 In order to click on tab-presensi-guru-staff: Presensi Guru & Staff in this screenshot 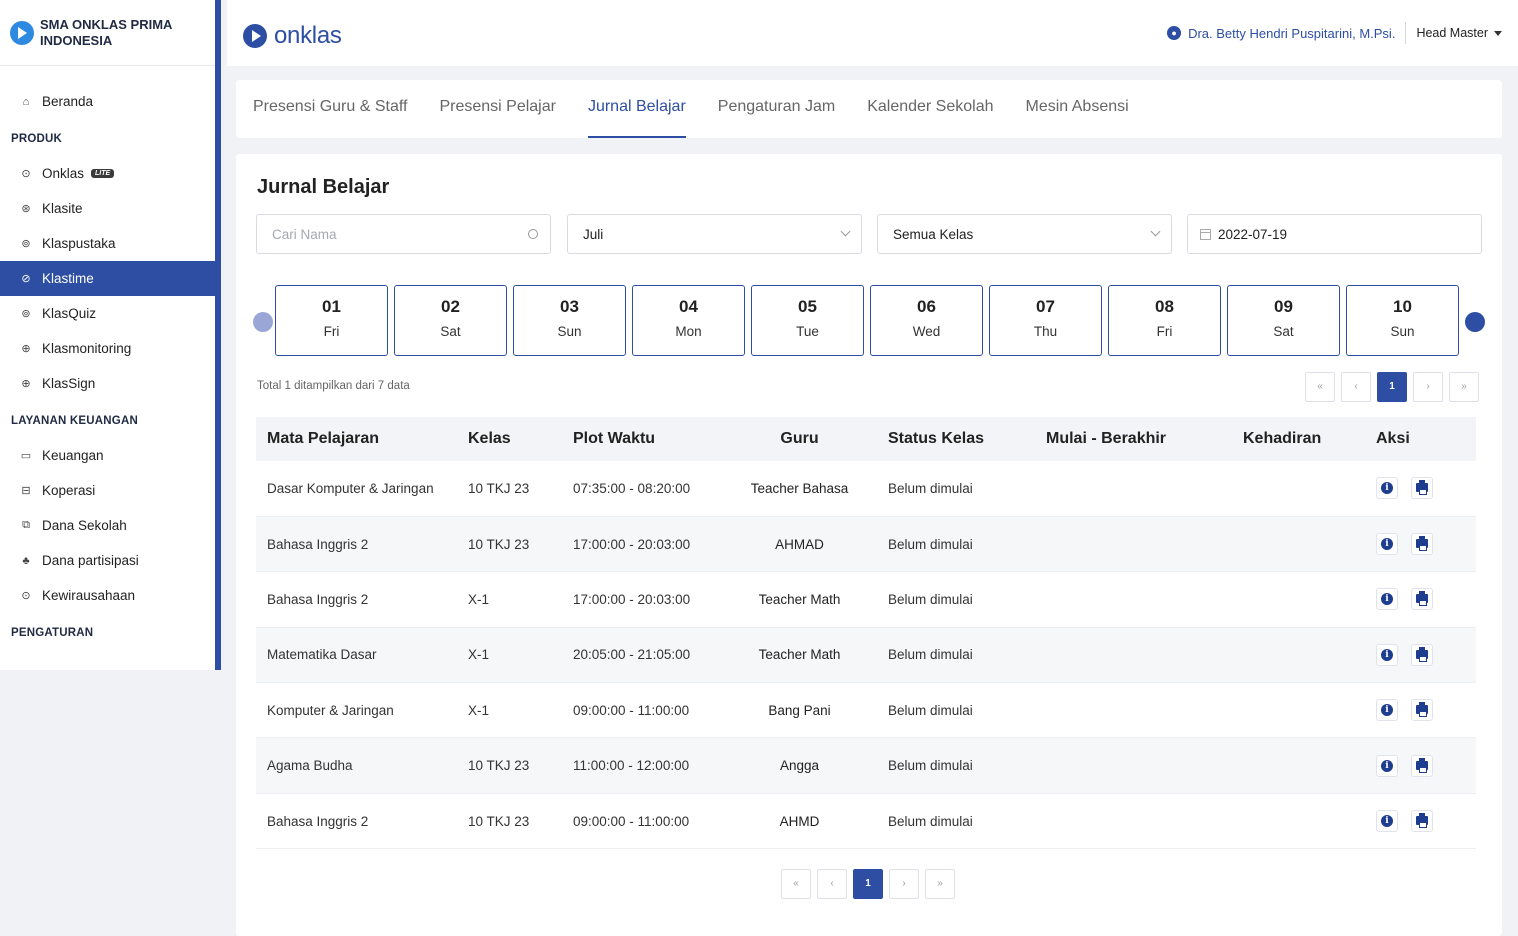, I will do `click(330, 109)`.